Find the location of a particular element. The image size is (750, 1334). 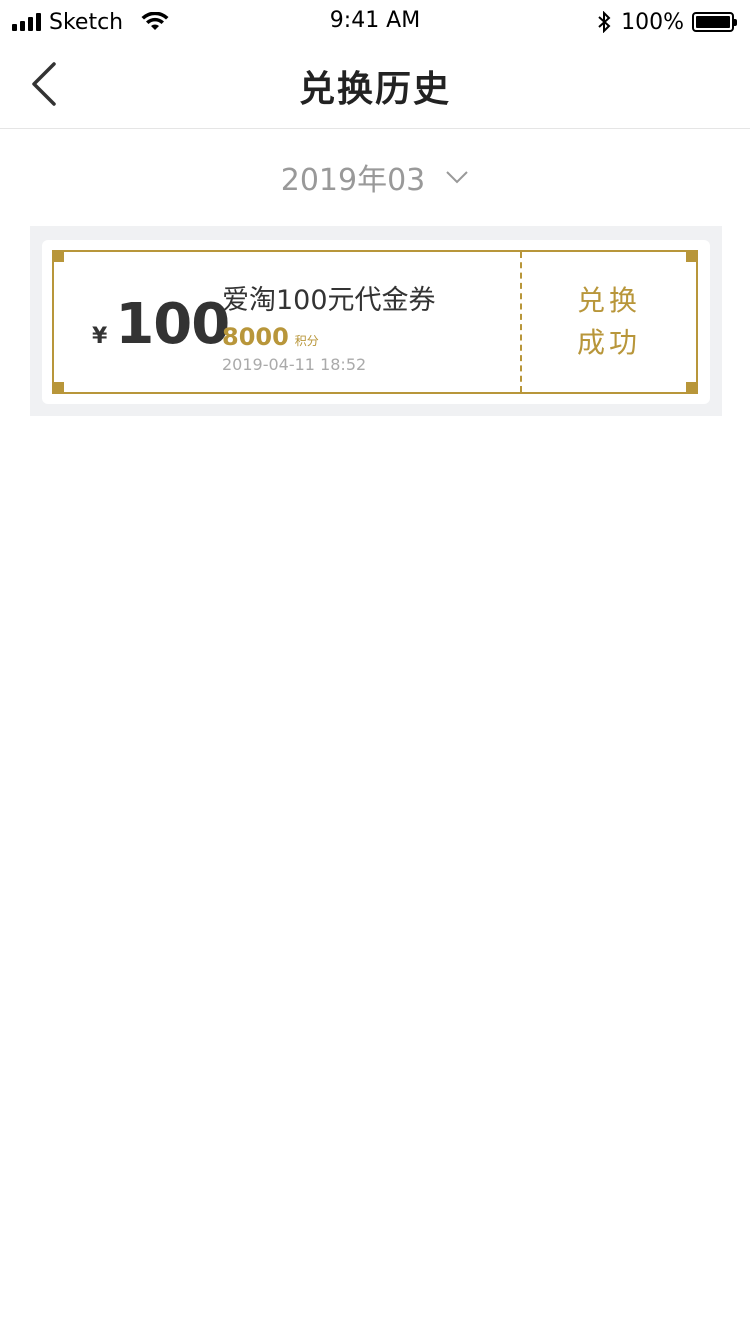

coupon-info: 爱淘100元代金券 8000 积分 2019-04-11 18:52 is located at coordinates (329, 326).